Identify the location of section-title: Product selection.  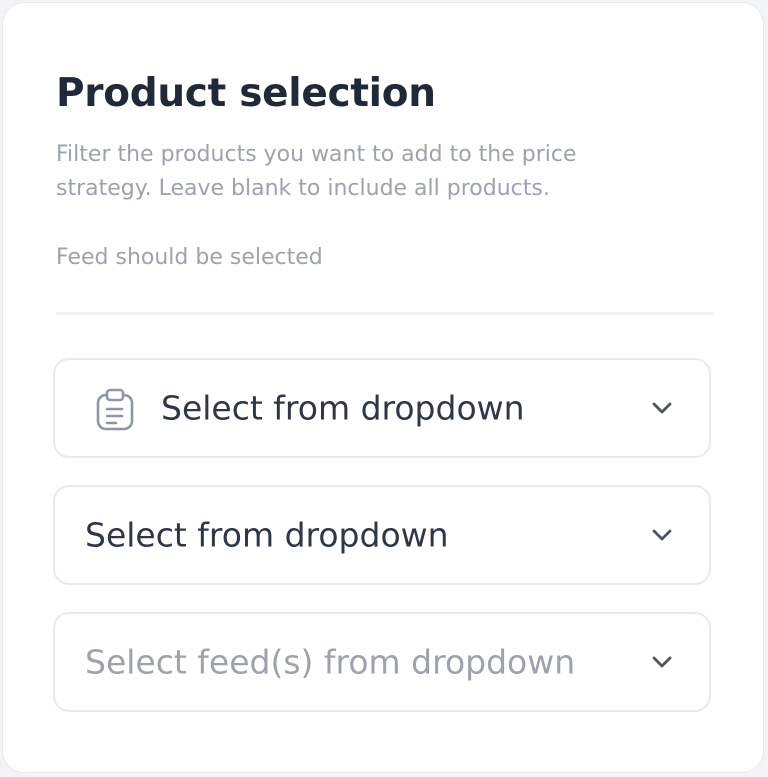
(246, 93).